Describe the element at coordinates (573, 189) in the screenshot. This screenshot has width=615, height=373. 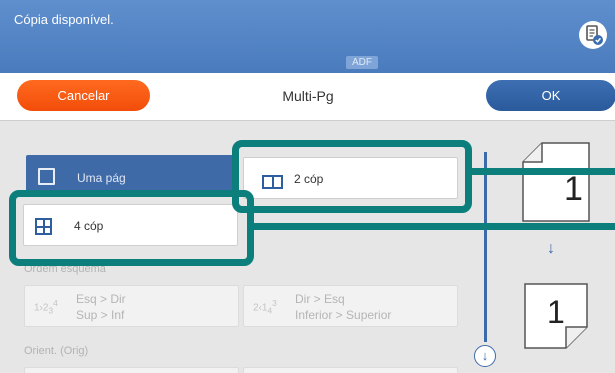
I see `svg-text: 1` at that location.